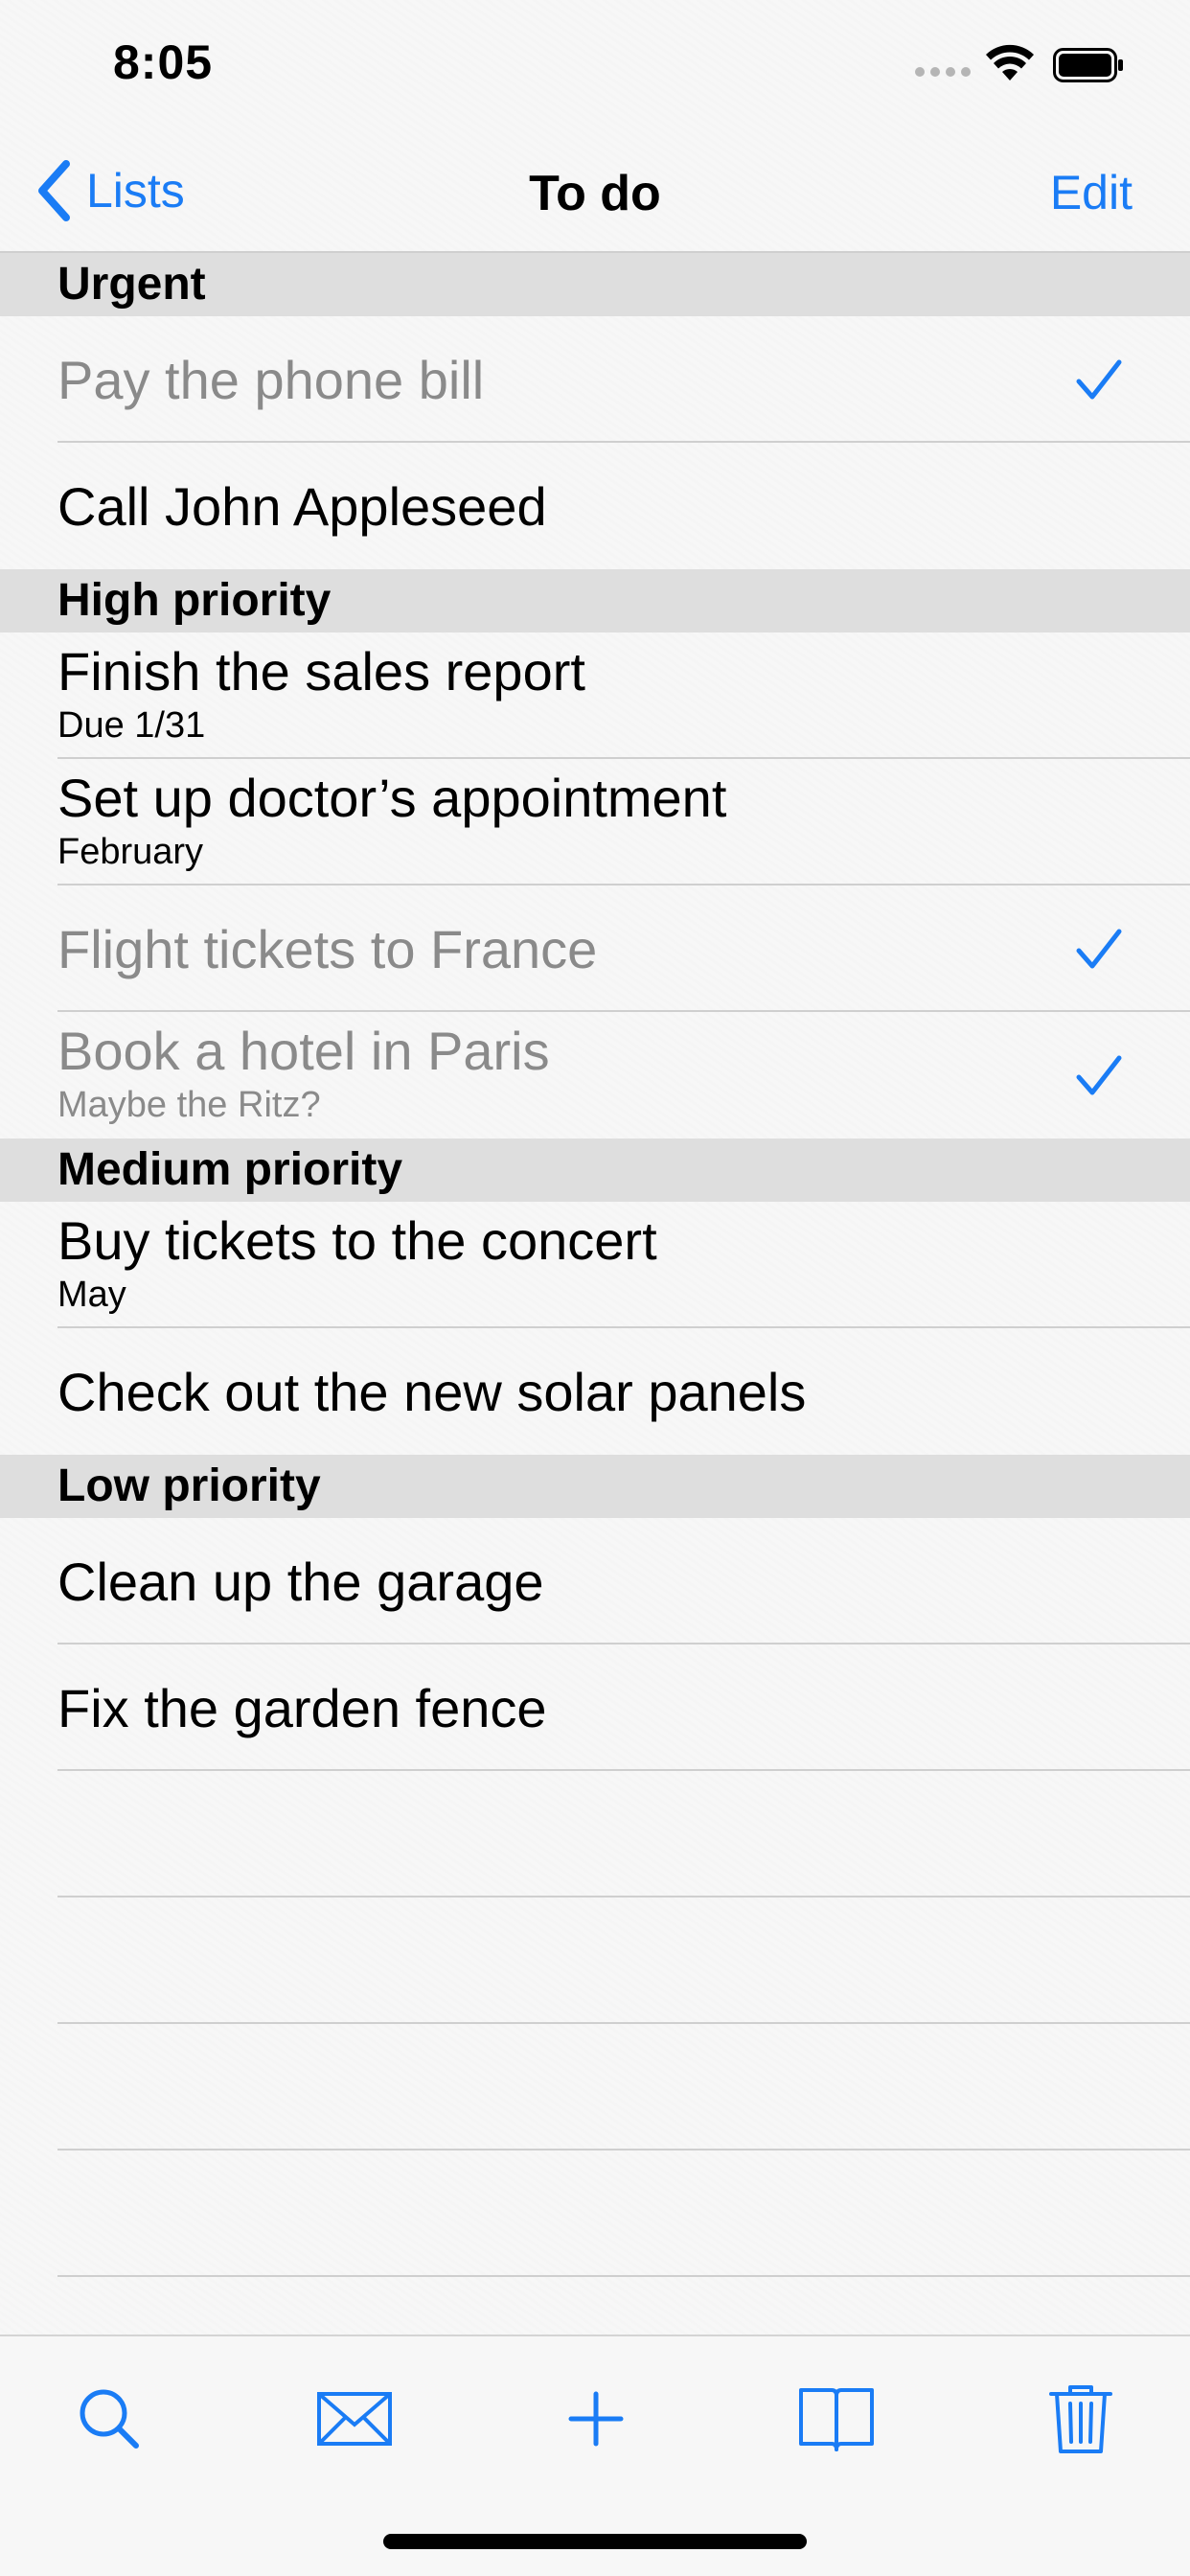 Image resolution: width=1190 pixels, height=2576 pixels. Describe the element at coordinates (595, 1486) in the screenshot. I see `section-header-low-priority: Low priority` at that location.